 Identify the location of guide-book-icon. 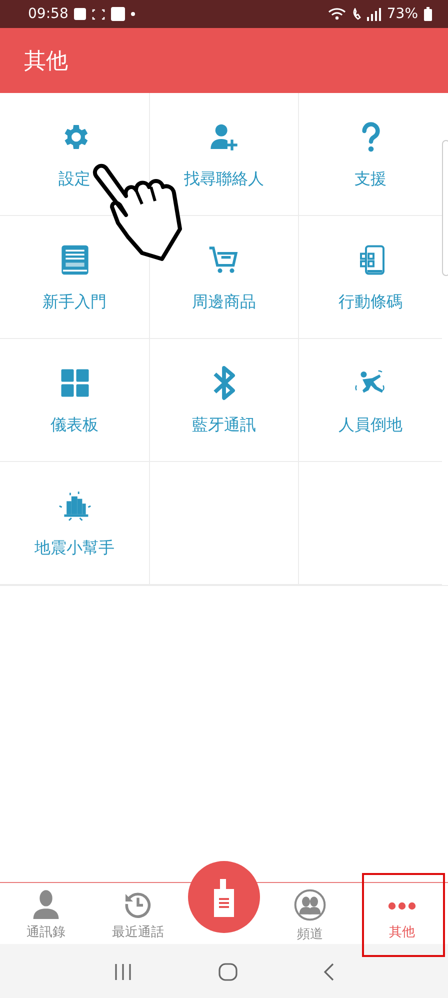
(75, 260).